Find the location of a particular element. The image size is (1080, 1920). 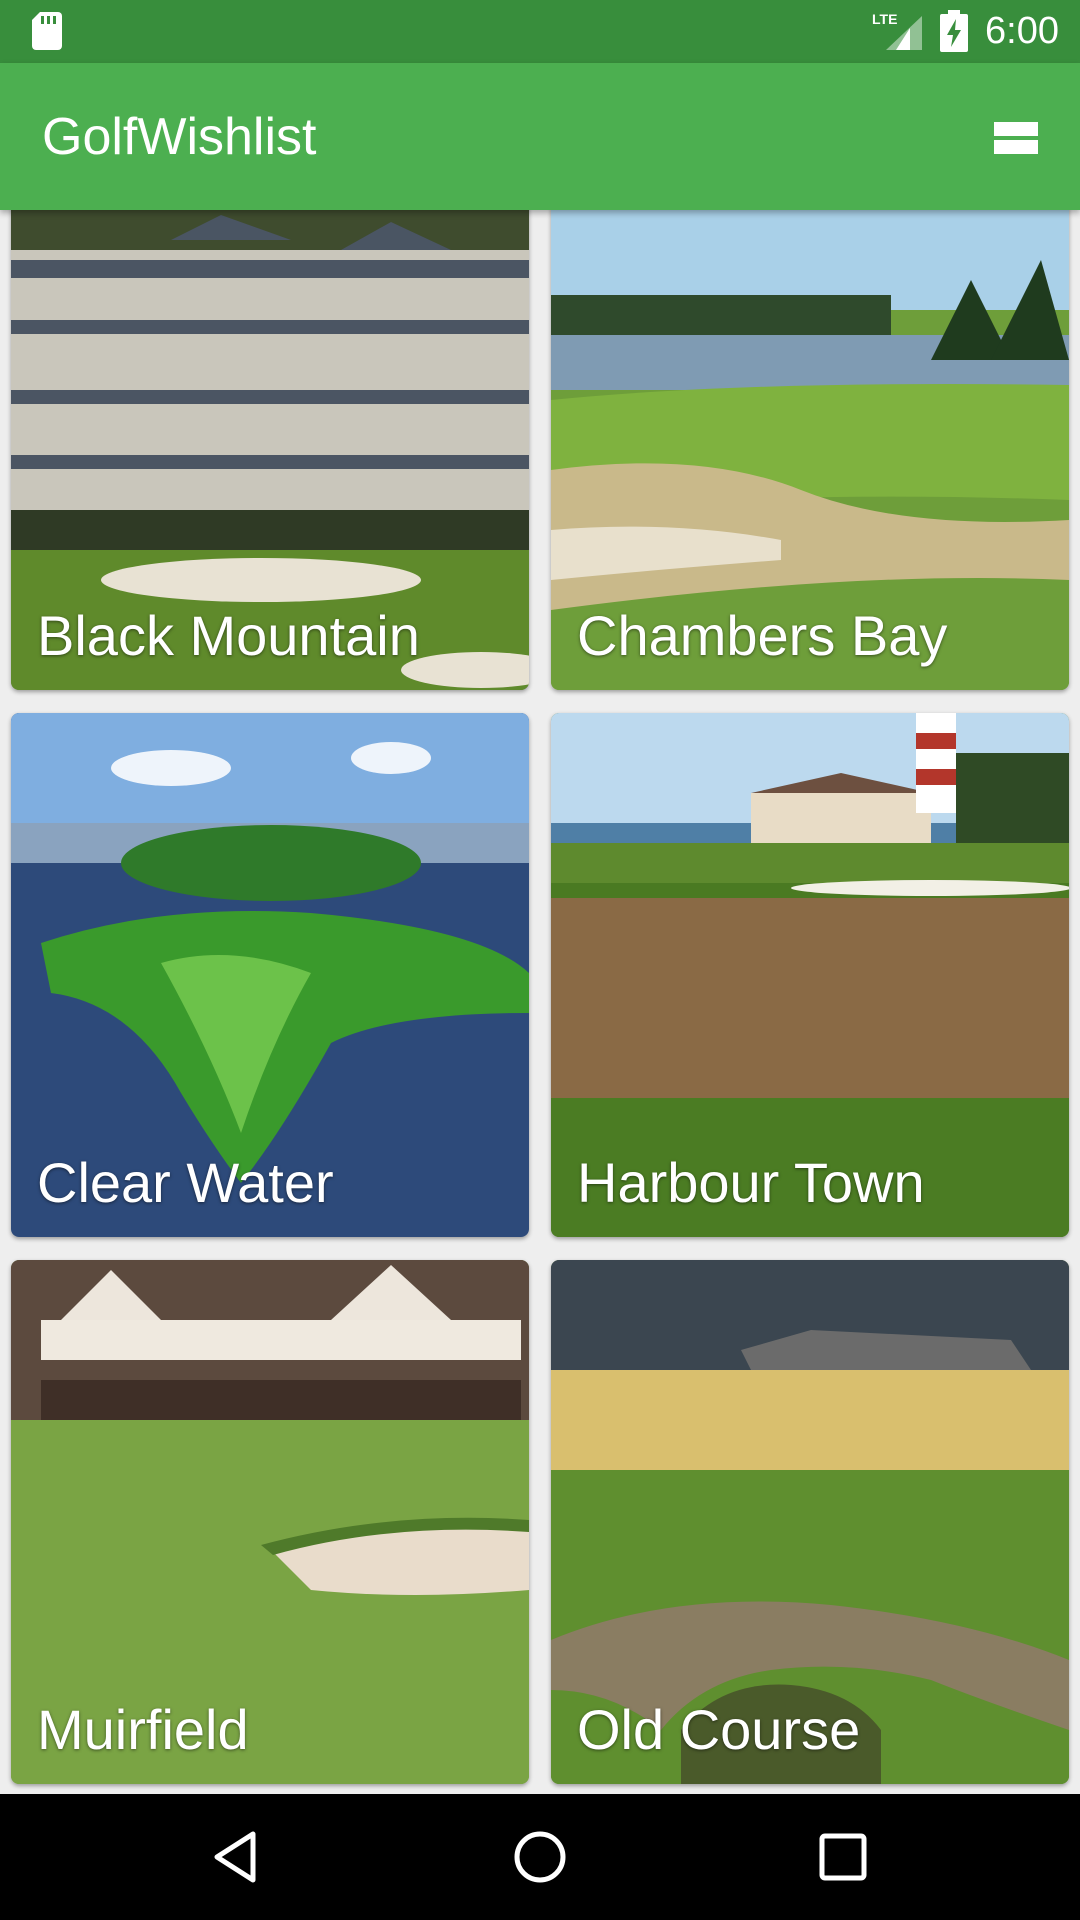

course-card-harbour-town: Harbour Town is located at coordinates (810, 975).